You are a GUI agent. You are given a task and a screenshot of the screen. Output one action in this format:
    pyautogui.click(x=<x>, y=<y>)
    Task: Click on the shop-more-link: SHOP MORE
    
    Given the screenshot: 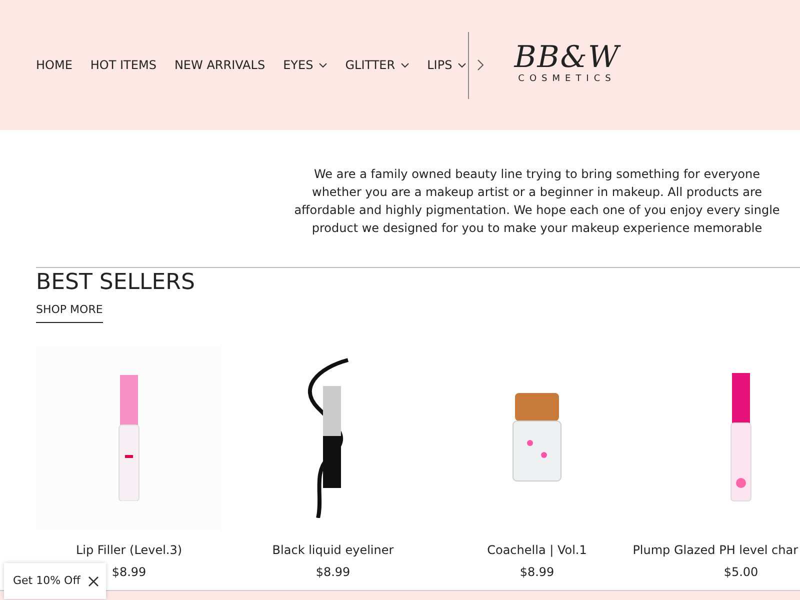 What is the action you would take?
    pyautogui.click(x=69, y=312)
    